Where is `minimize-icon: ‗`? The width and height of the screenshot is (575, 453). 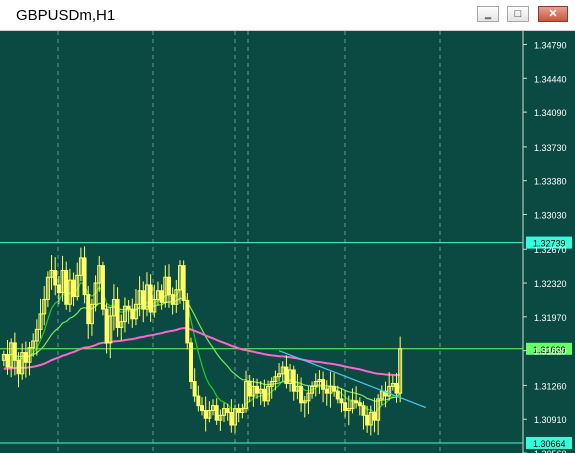
minimize-icon: ‗ is located at coordinates (488, 14).